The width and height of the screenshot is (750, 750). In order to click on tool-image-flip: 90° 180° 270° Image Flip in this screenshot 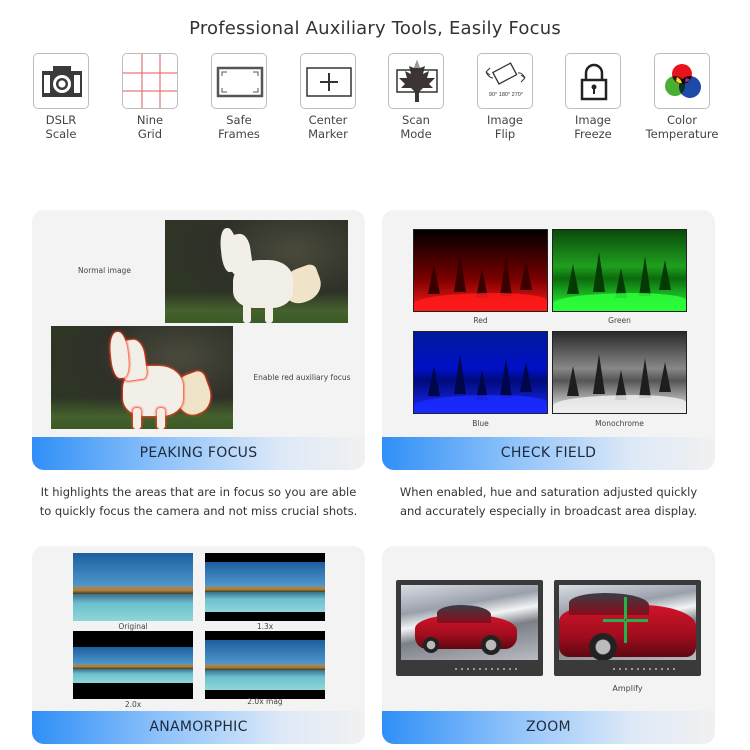, I will do `click(505, 97)`.